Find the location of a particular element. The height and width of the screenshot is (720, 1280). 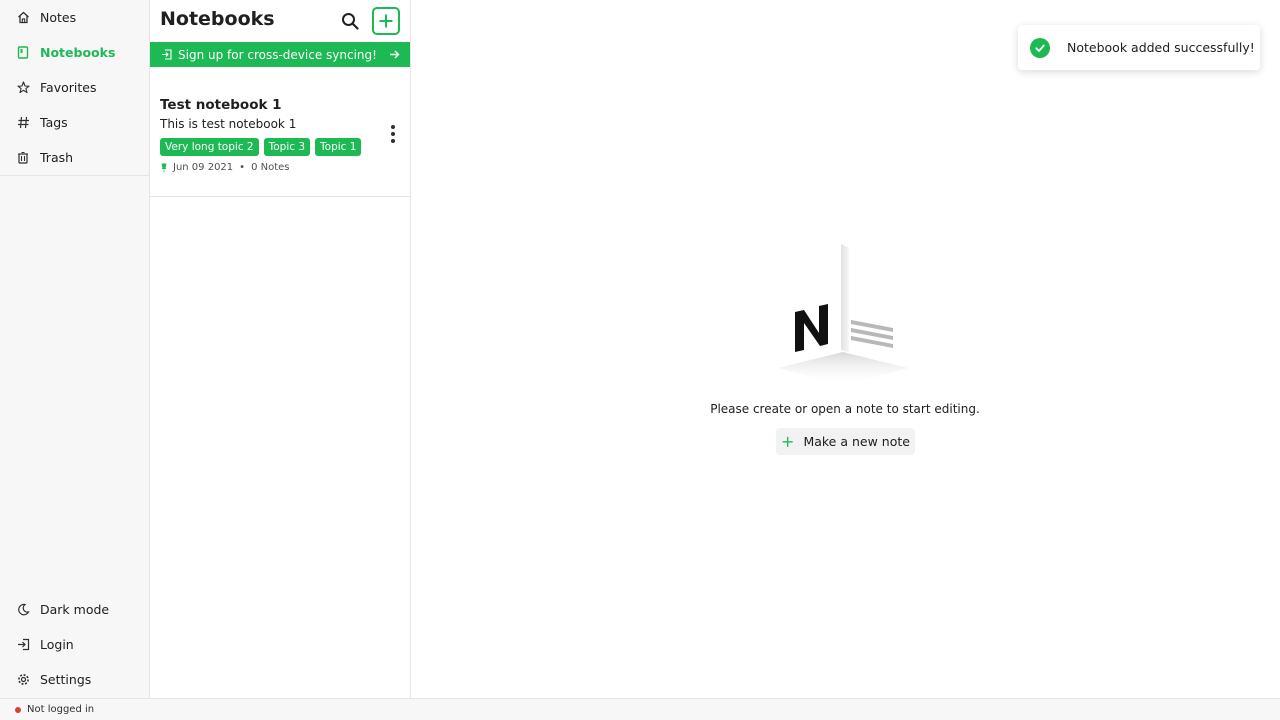

hash-icon is located at coordinates (23, 123).